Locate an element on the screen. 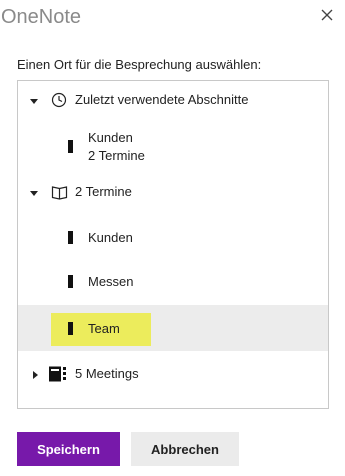 Image resolution: width=345 pixels, height=476 pixels. section-label: Messen is located at coordinates (111, 281).